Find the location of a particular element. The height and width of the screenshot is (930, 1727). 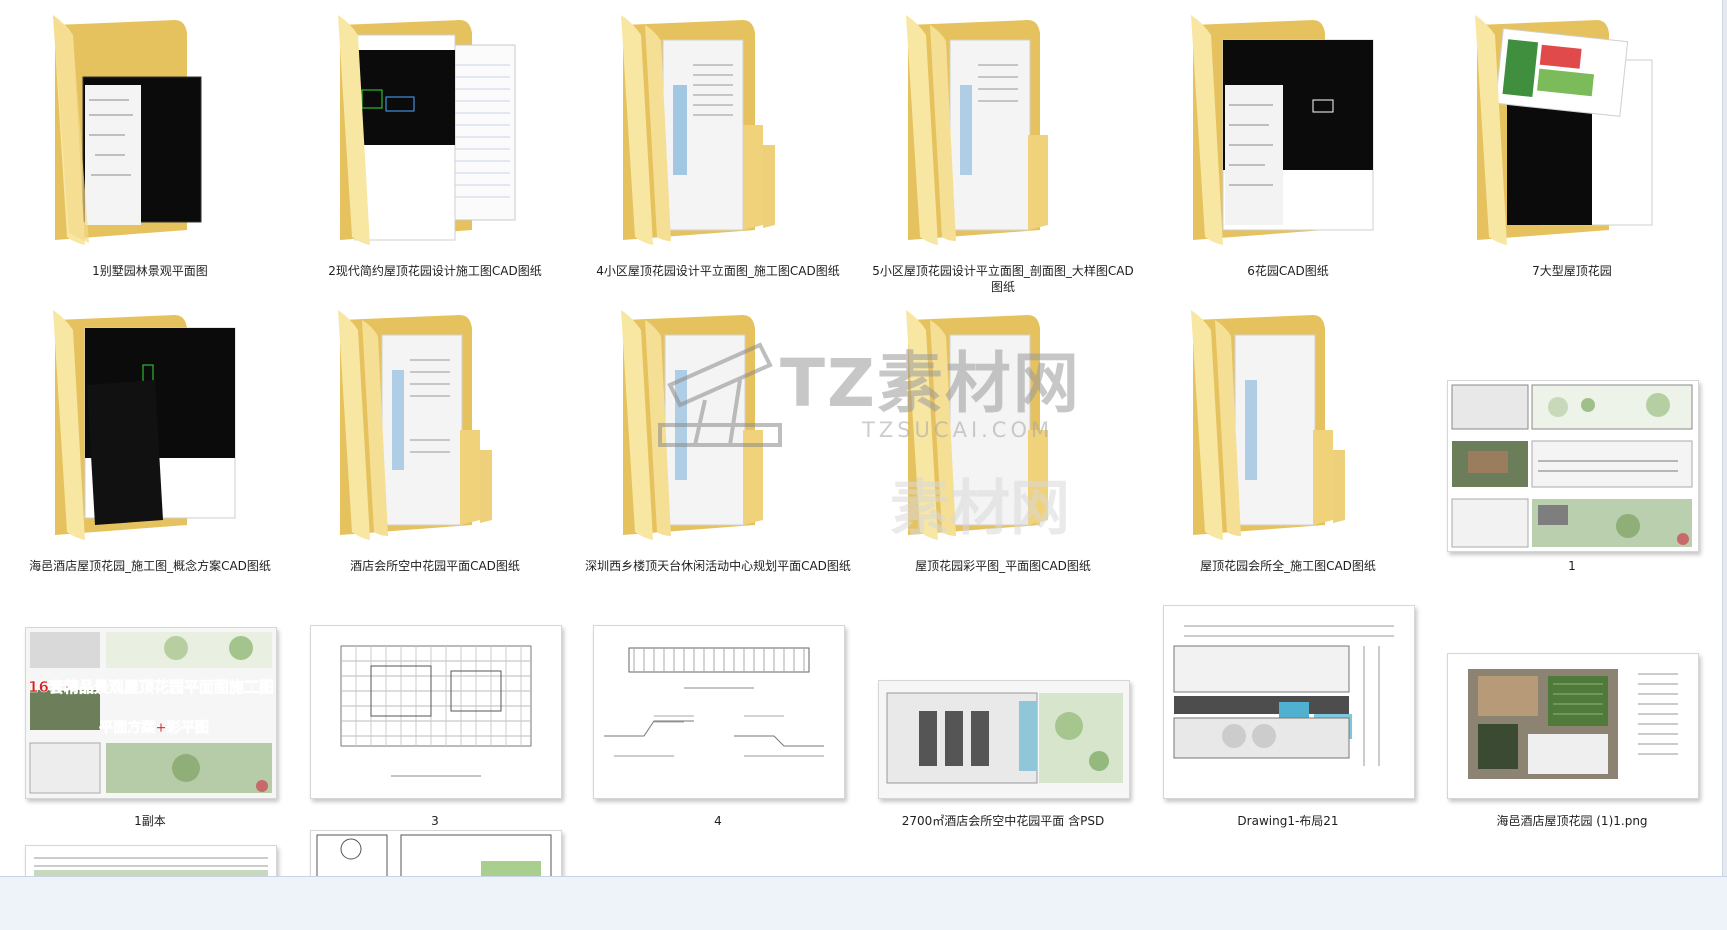

cad-section-drawing is located at coordinates (714, 702).